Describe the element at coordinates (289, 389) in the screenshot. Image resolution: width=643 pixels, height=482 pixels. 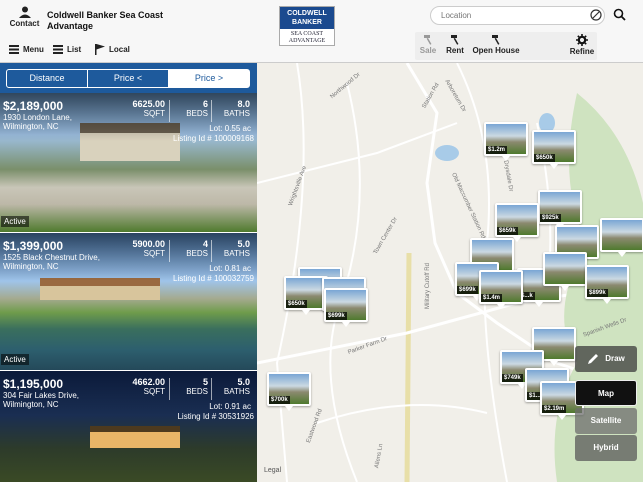
I see `pin-photo: $700k` at that location.